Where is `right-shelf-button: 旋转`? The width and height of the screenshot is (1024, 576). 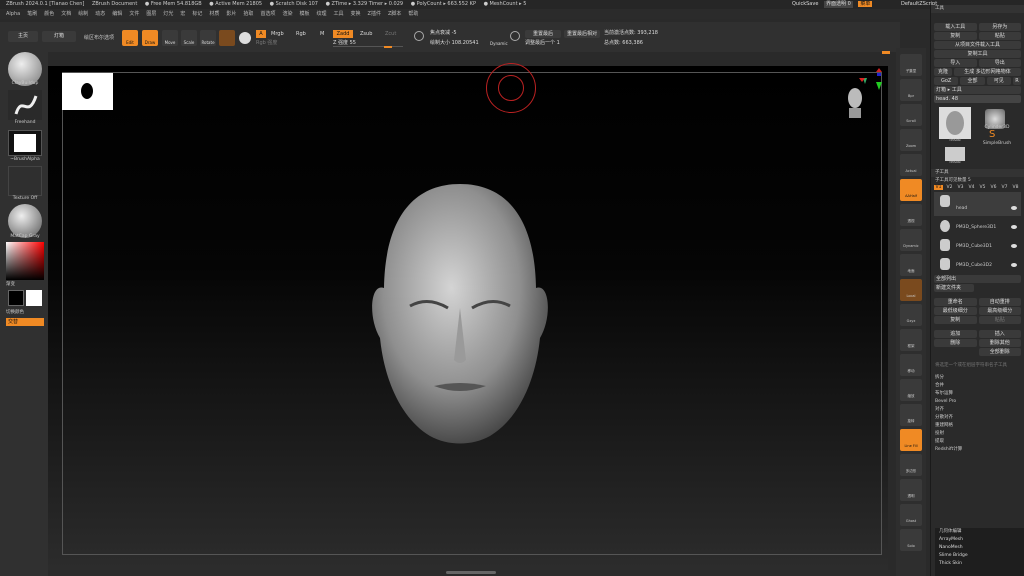 right-shelf-button: 旋转 is located at coordinates (911, 415).